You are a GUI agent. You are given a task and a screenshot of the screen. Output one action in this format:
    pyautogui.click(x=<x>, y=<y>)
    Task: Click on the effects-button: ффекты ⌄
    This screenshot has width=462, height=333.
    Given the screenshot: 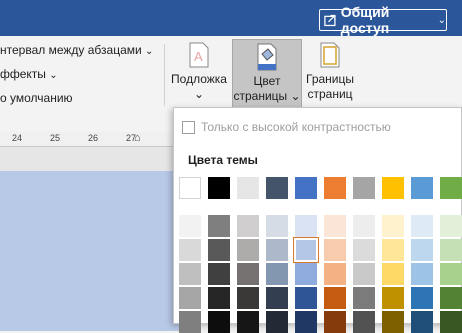 What is the action you would take?
    pyautogui.click(x=29, y=74)
    